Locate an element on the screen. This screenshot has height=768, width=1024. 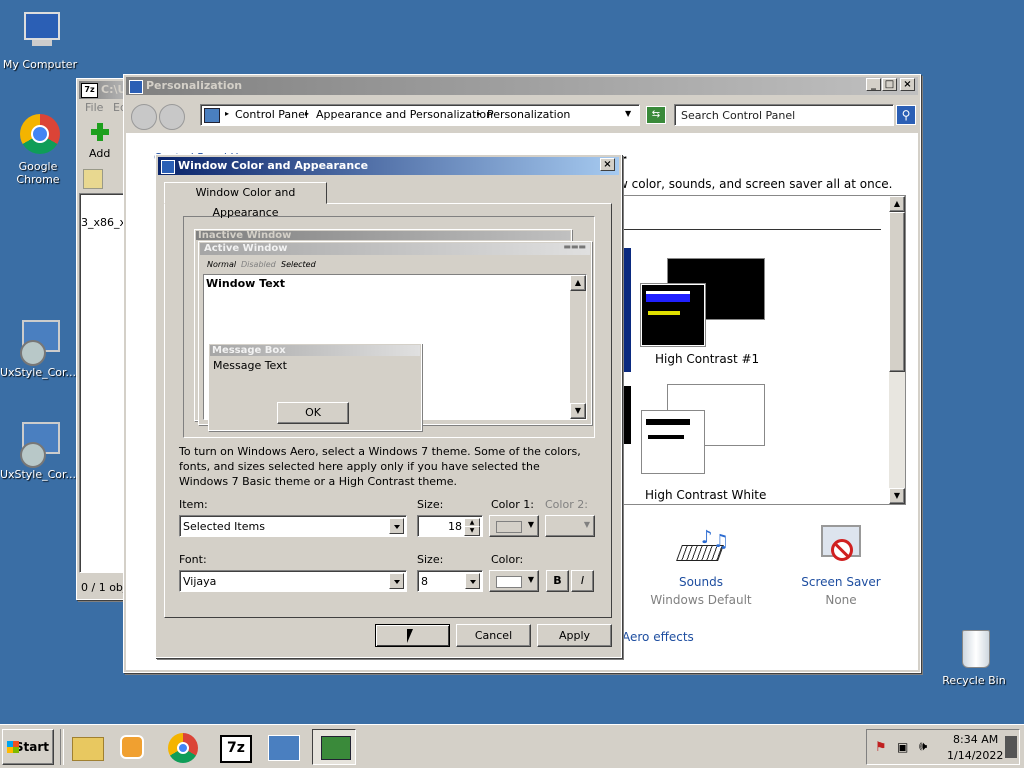
color1-picker: ▼ is located at coordinates (514, 526).